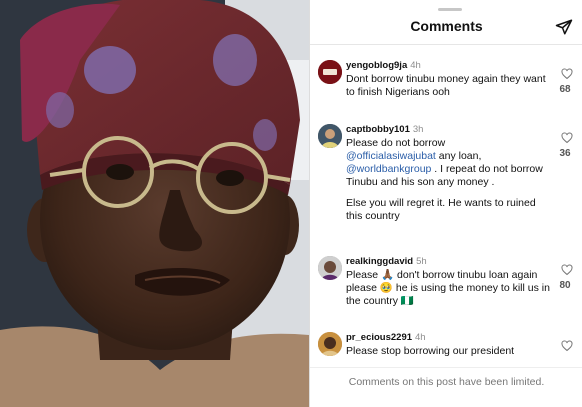 The height and width of the screenshot is (407, 582). Describe the element at coordinates (565, 285) in the screenshot. I see `like-count: 80` at that location.